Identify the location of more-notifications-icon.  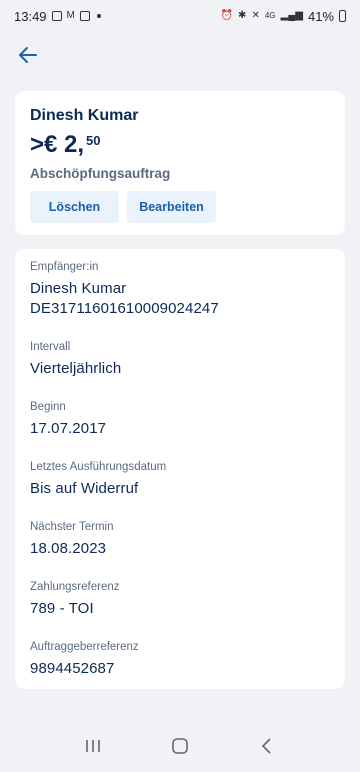
(98, 16).